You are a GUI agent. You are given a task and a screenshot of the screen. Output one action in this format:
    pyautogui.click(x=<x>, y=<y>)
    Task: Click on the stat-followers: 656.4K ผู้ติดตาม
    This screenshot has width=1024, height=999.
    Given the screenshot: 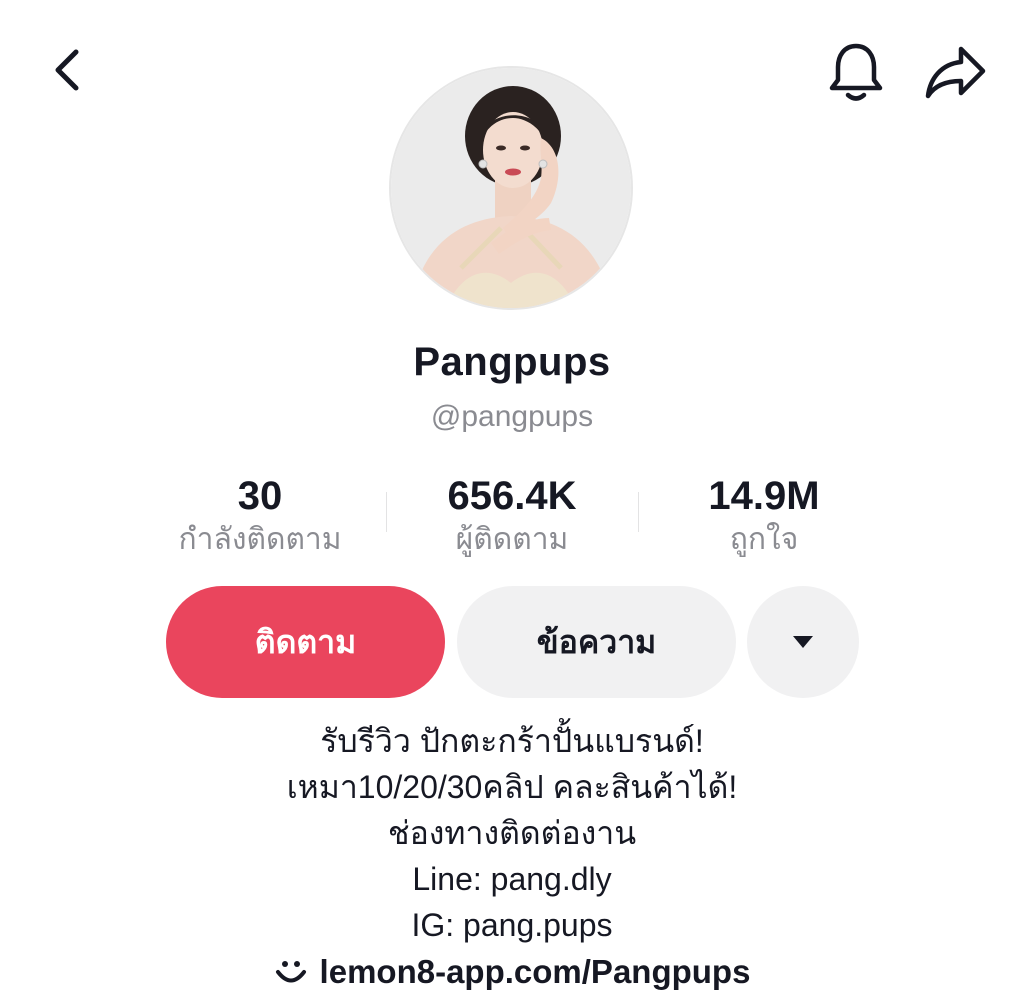 What is the action you would take?
    pyautogui.click(x=512, y=515)
    